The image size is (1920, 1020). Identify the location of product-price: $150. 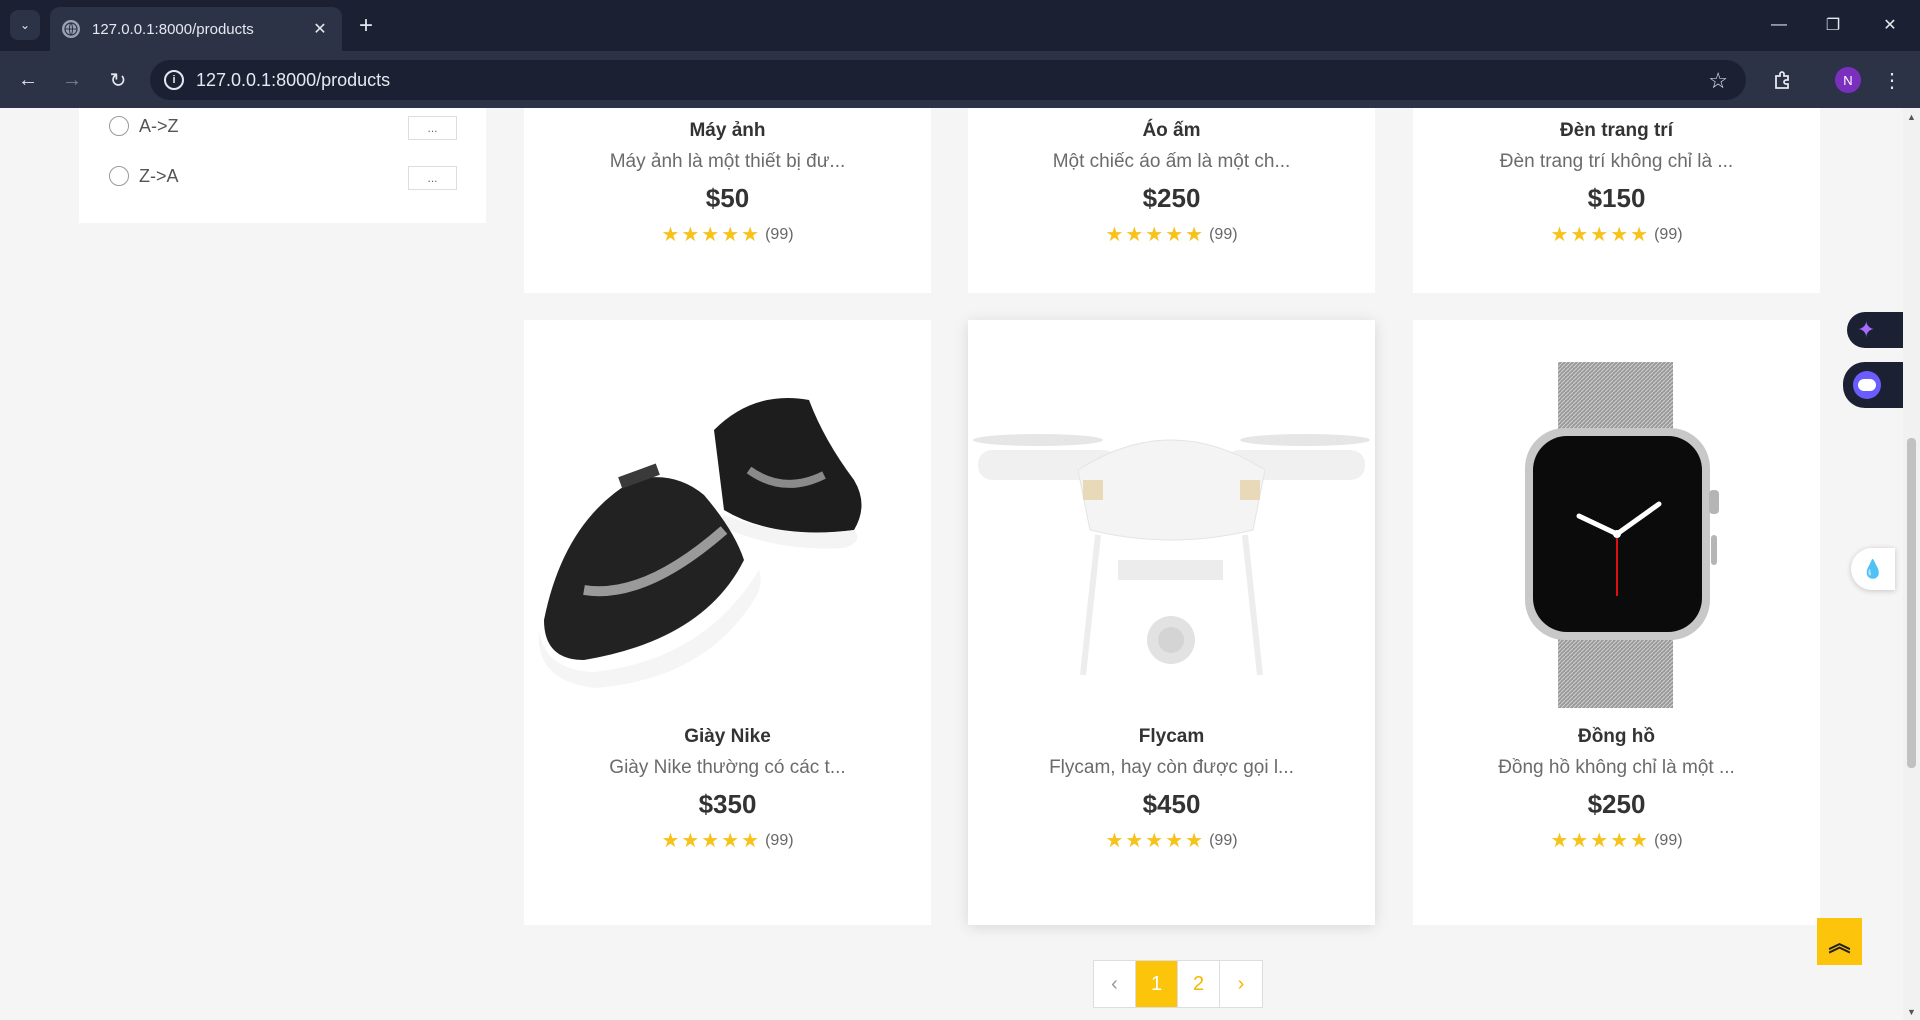
(1616, 198).